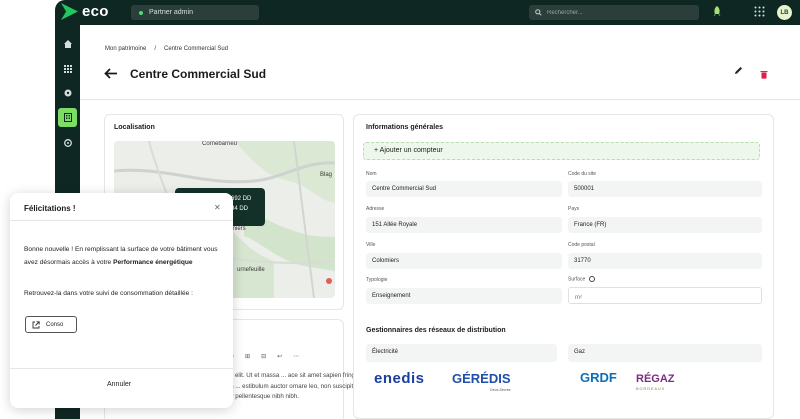  I want to click on electricite-label: Électricité, so click(461, 353).